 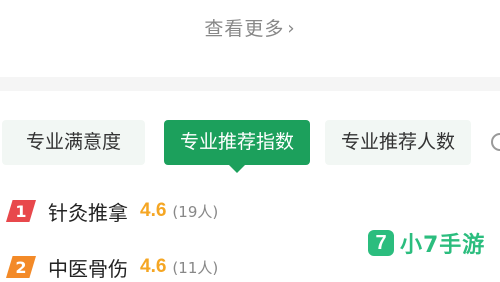 I want to click on section-divider, so click(x=250, y=84).